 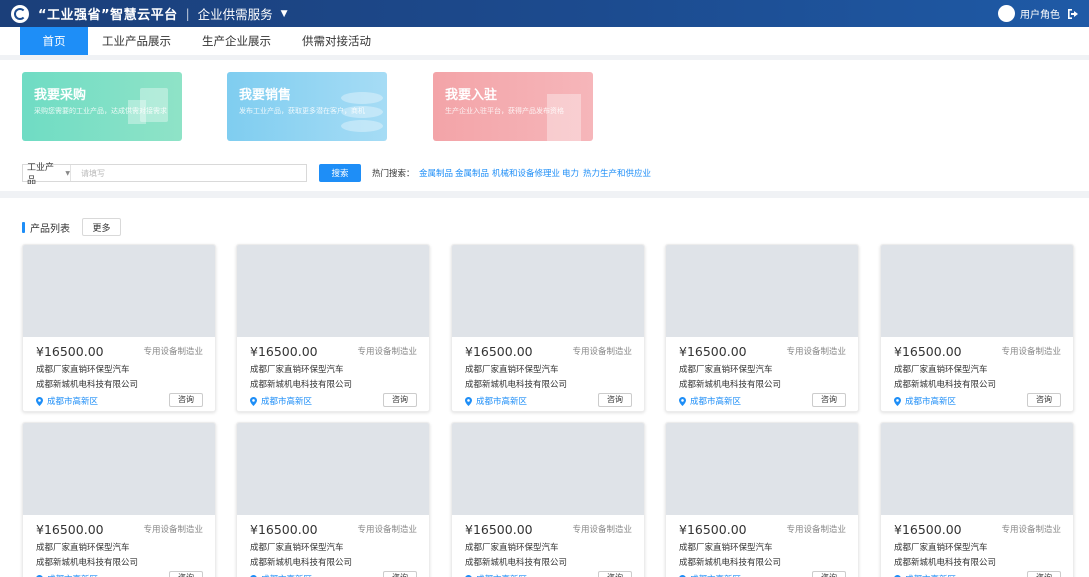 I want to click on category-select: 工业产品 ▼, so click(x=47, y=174).